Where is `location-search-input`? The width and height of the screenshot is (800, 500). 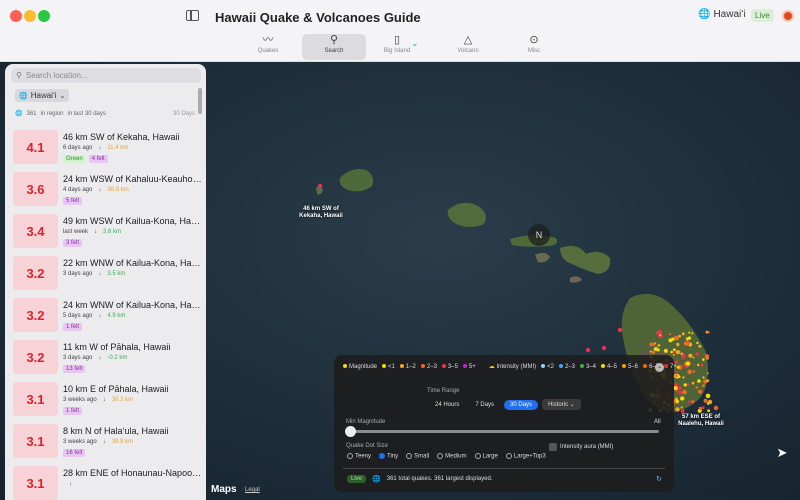
location-search-input is located at coordinates (105, 75).